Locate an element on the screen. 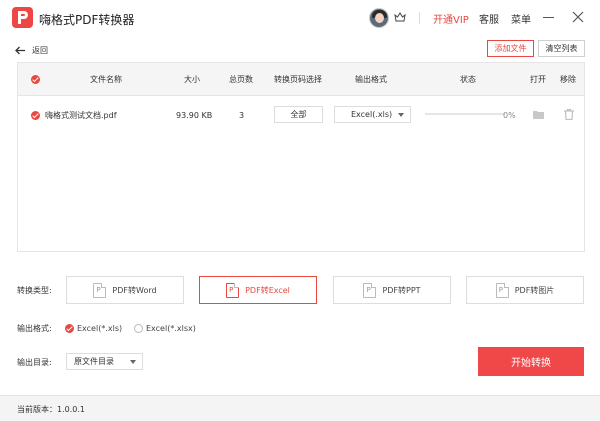 The image size is (600, 421). col-file-name: 文件名称 is located at coordinates (106, 79).